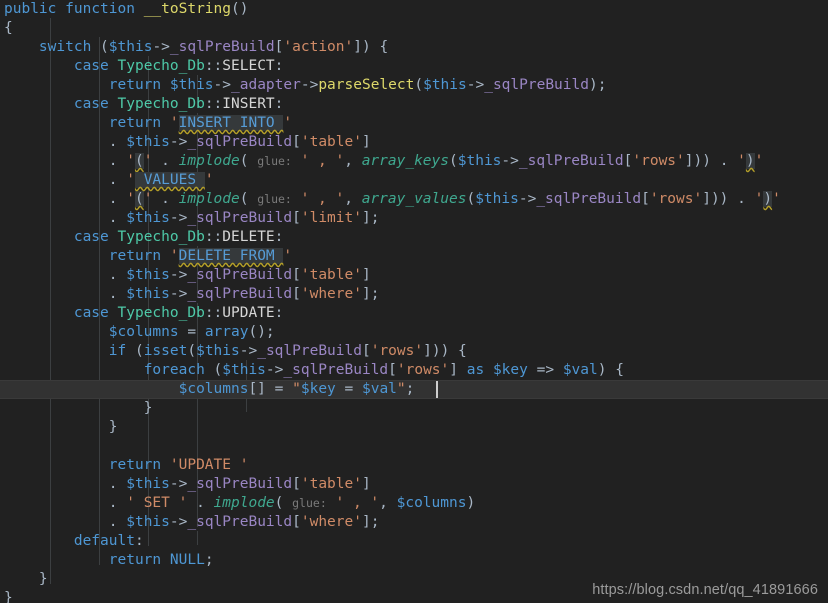 The image size is (828, 603). What do you see at coordinates (169, 180) in the screenshot?
I see `sql-injection-fragment: VALUES` at bounding box center [169, 180].